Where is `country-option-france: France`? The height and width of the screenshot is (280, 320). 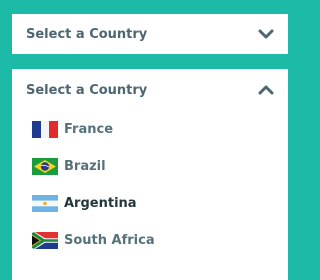 country-option-france: France is located at coordinates (150, 129).